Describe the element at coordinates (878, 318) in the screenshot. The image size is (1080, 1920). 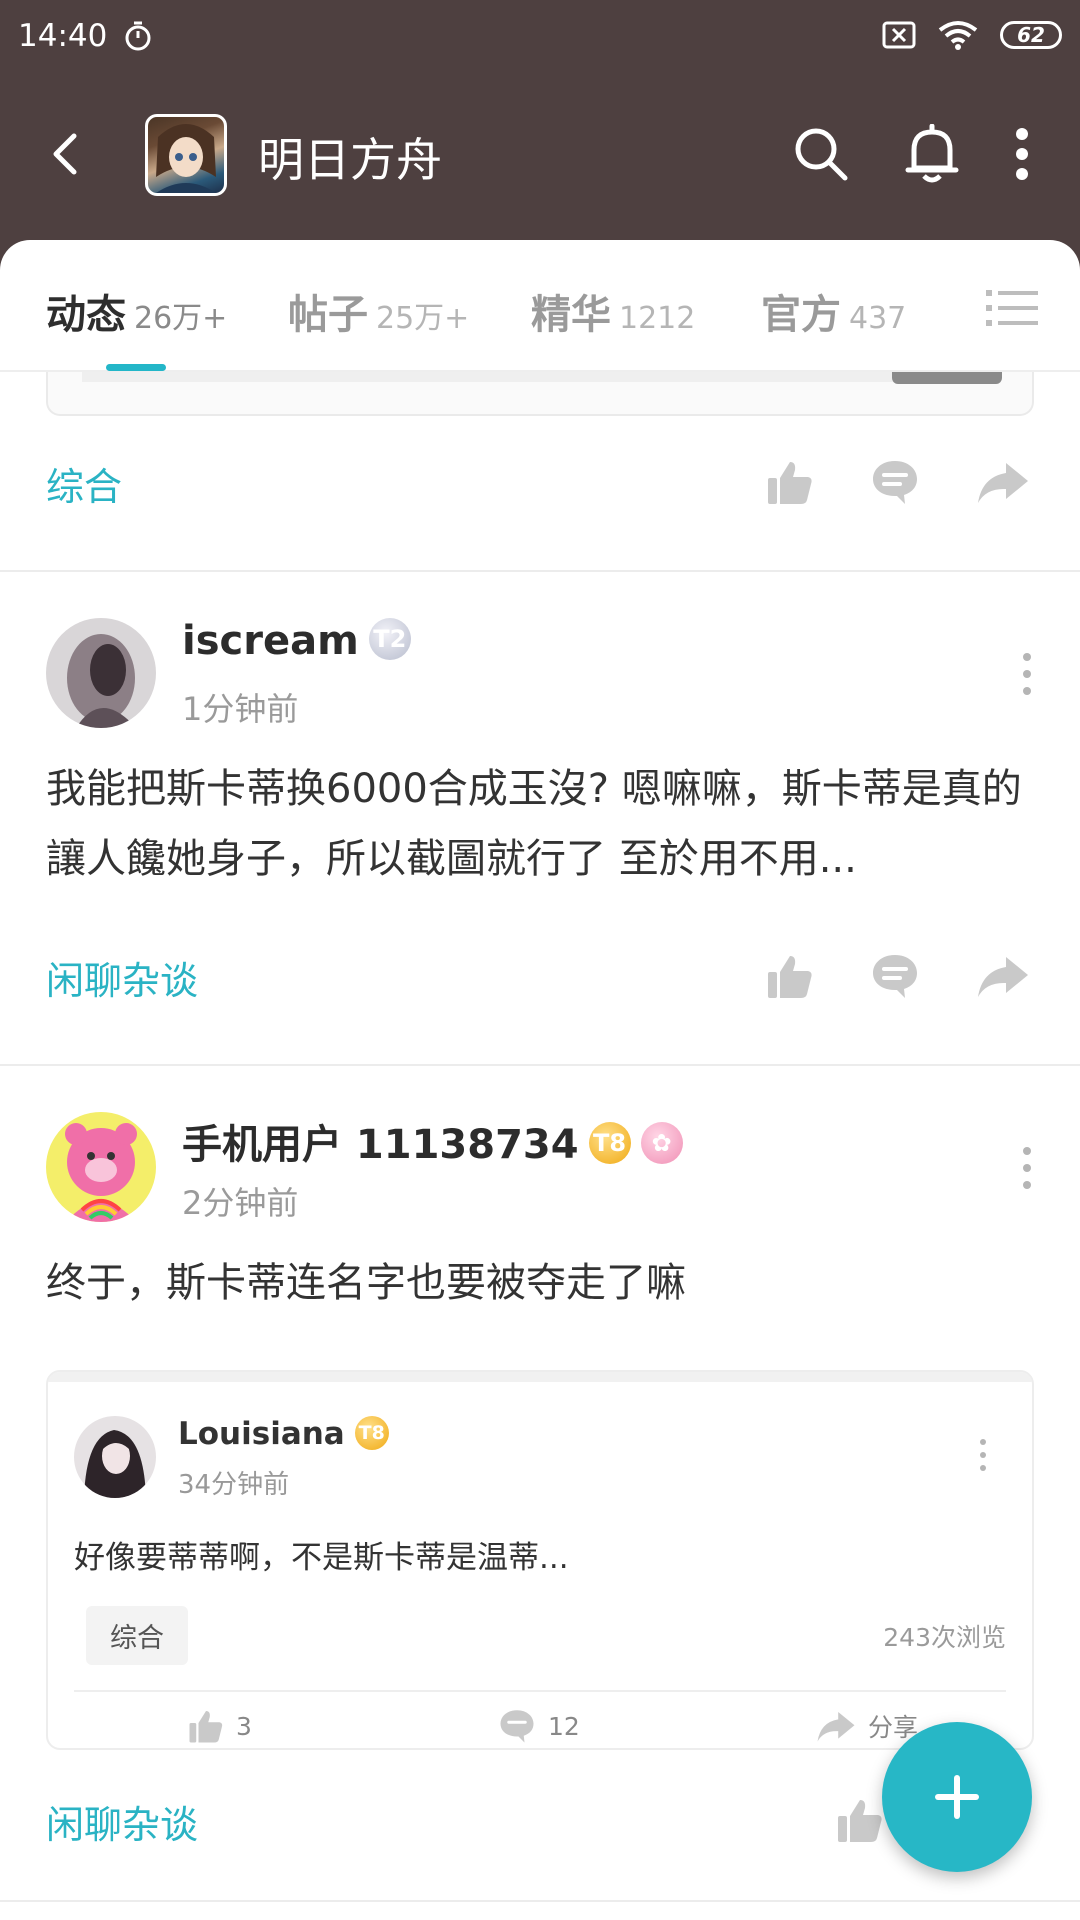
I see `tab-count: 437` at that location.